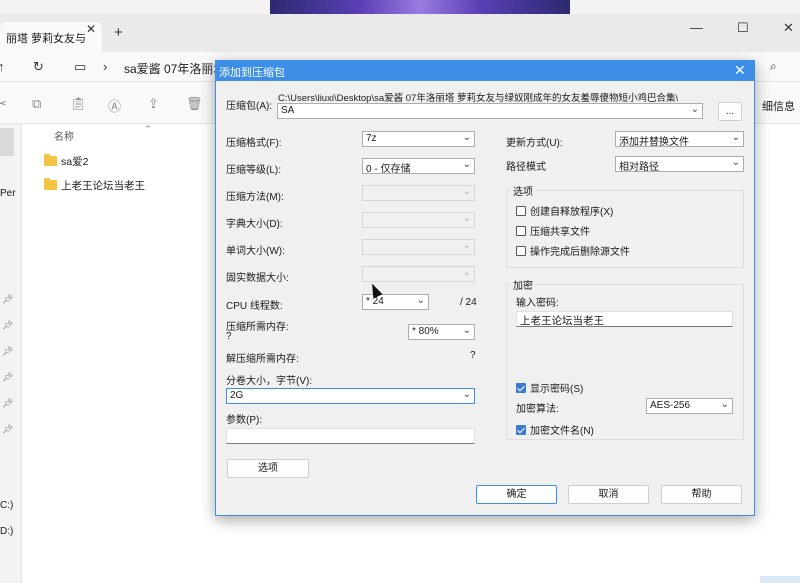 The image size is (800, 583). Describe the element at coordinates (788, 28) in the screenshot. I see `close-window-button: ✕` at that location.